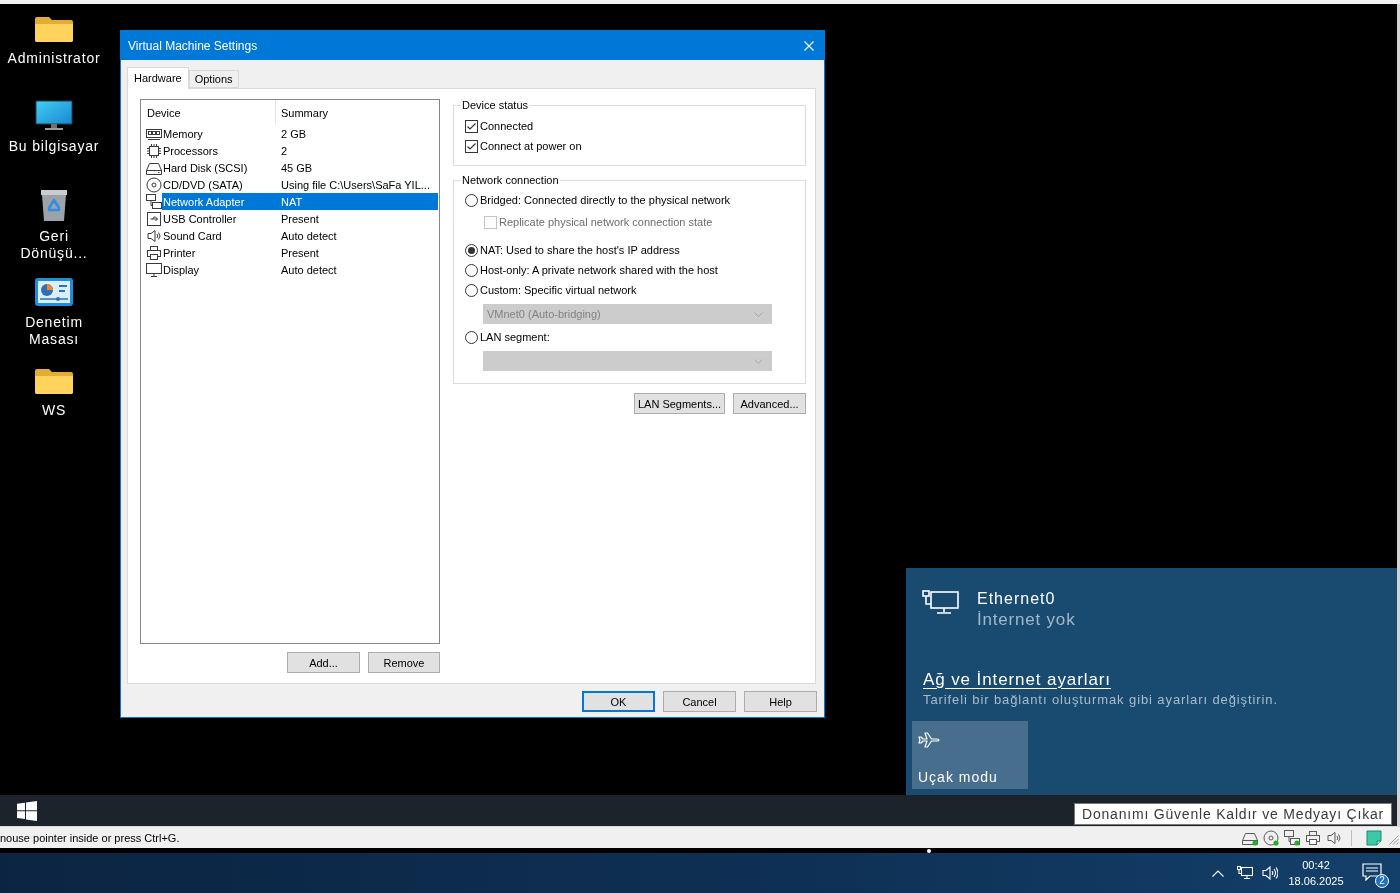  What do you see at coordinates (154, 218) in the screenshot?
I see `usb-icon` at bounding box center [154, 218].